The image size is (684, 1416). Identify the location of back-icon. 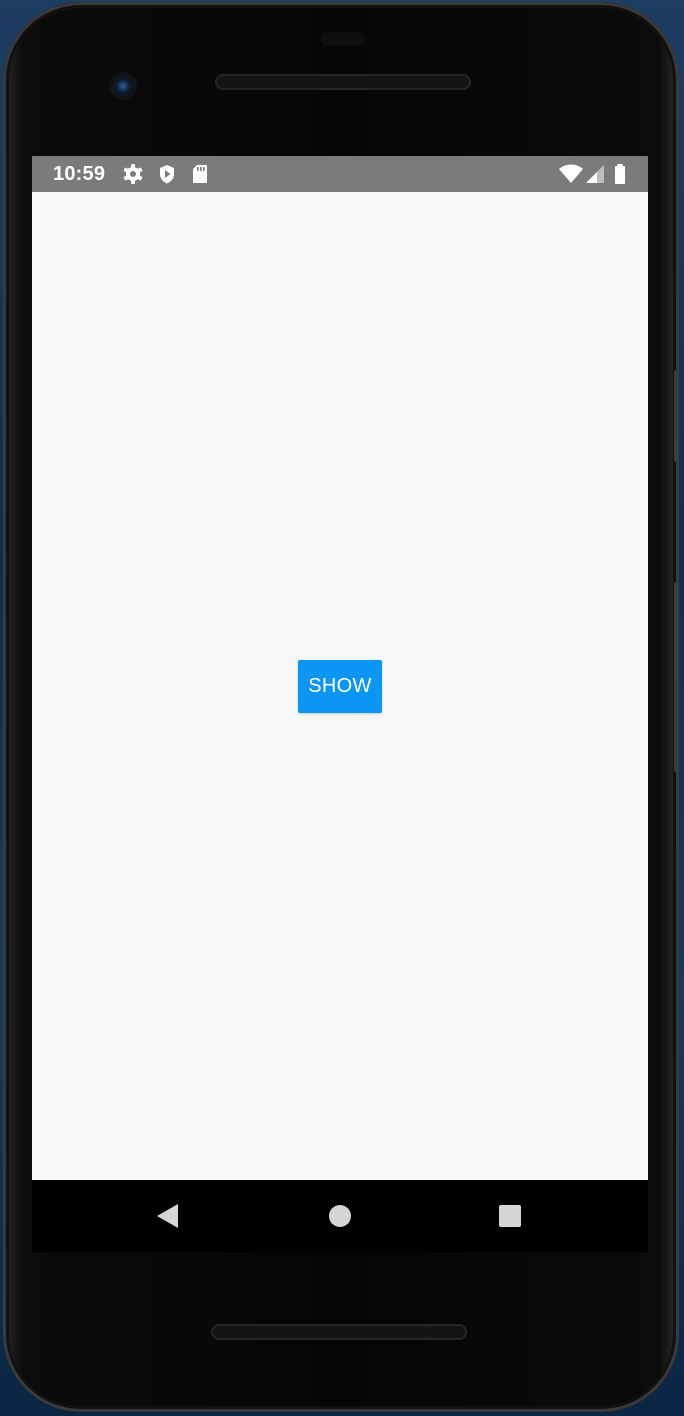
(168, 1216).